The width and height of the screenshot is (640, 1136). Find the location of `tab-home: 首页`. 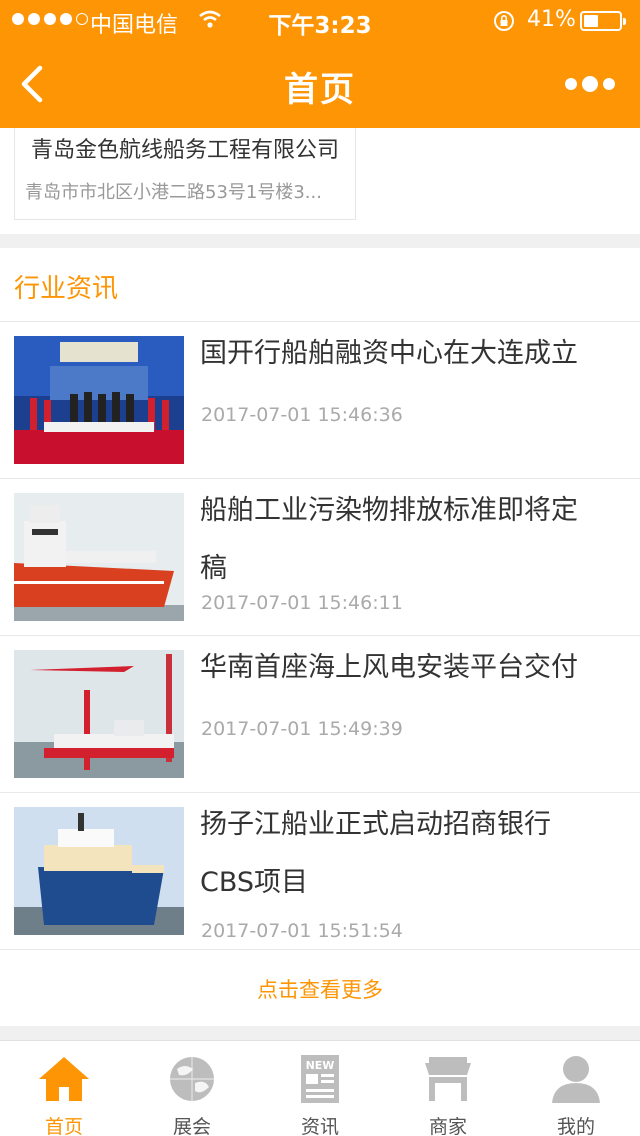

tab-home: 首页 is located at coordinates (64, 1088).